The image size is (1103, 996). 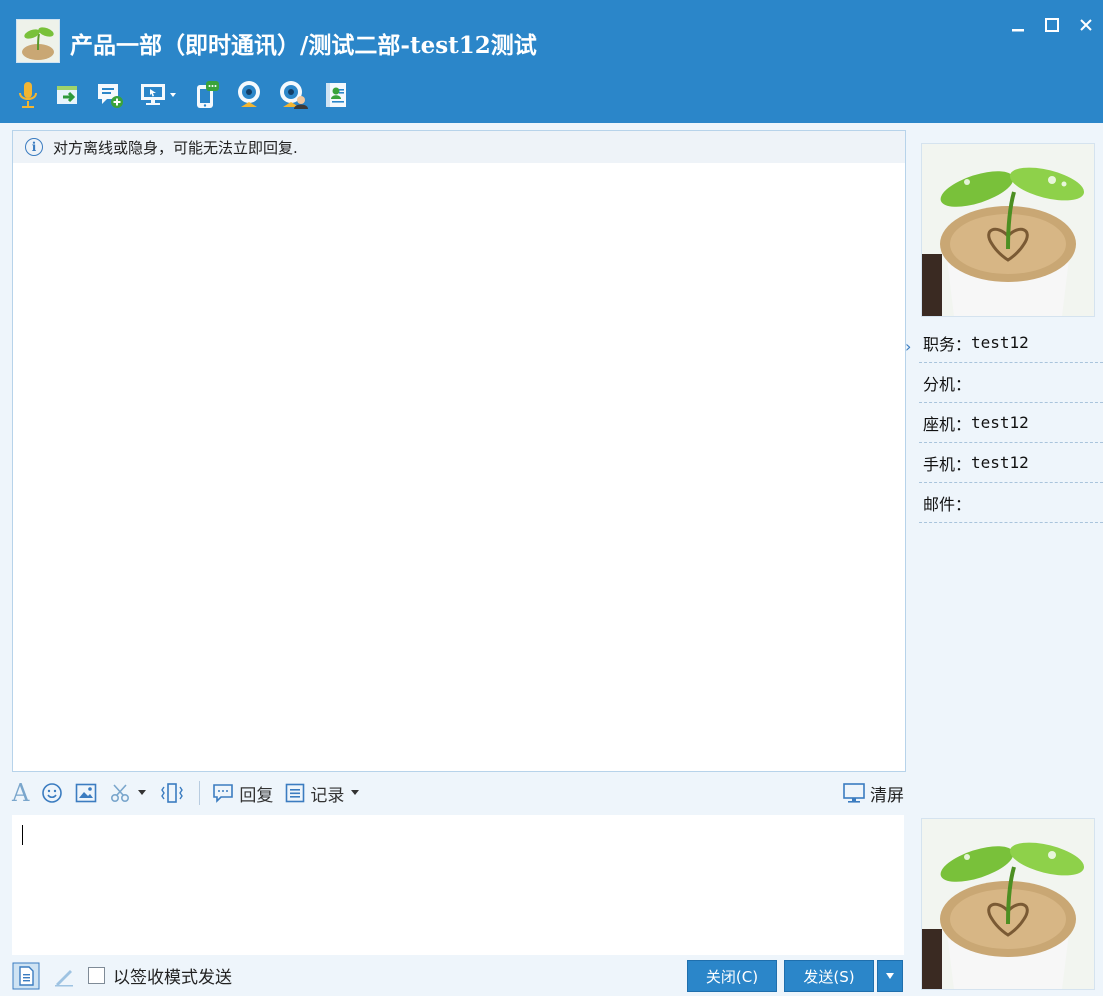 I want to click on emoji-button, so click(x=52, y=793).